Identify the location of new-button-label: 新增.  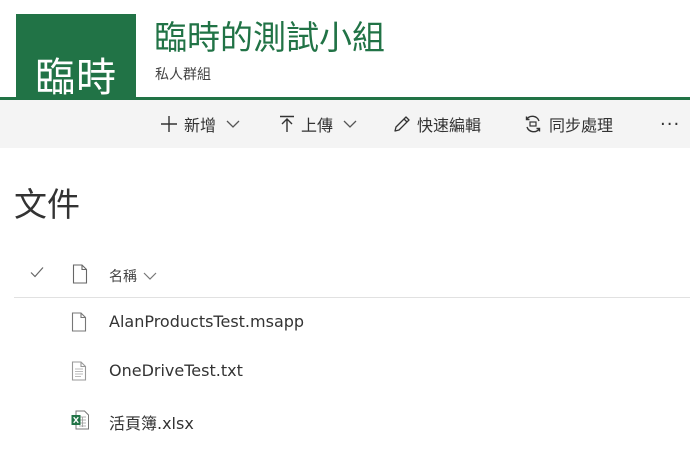
(200, 125).